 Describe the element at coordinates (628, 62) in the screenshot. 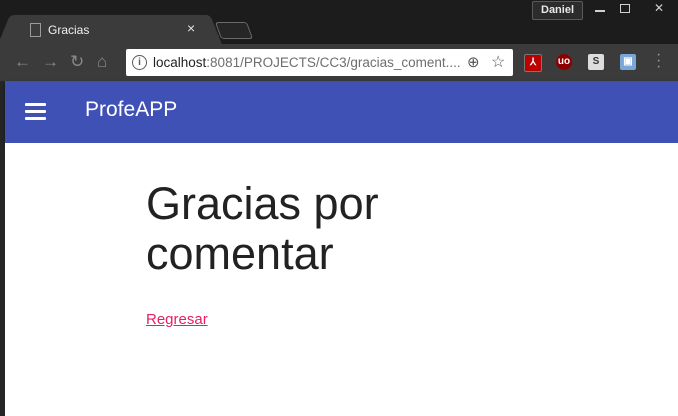

I see `screenshot-extension-icon: ▣` at that location.